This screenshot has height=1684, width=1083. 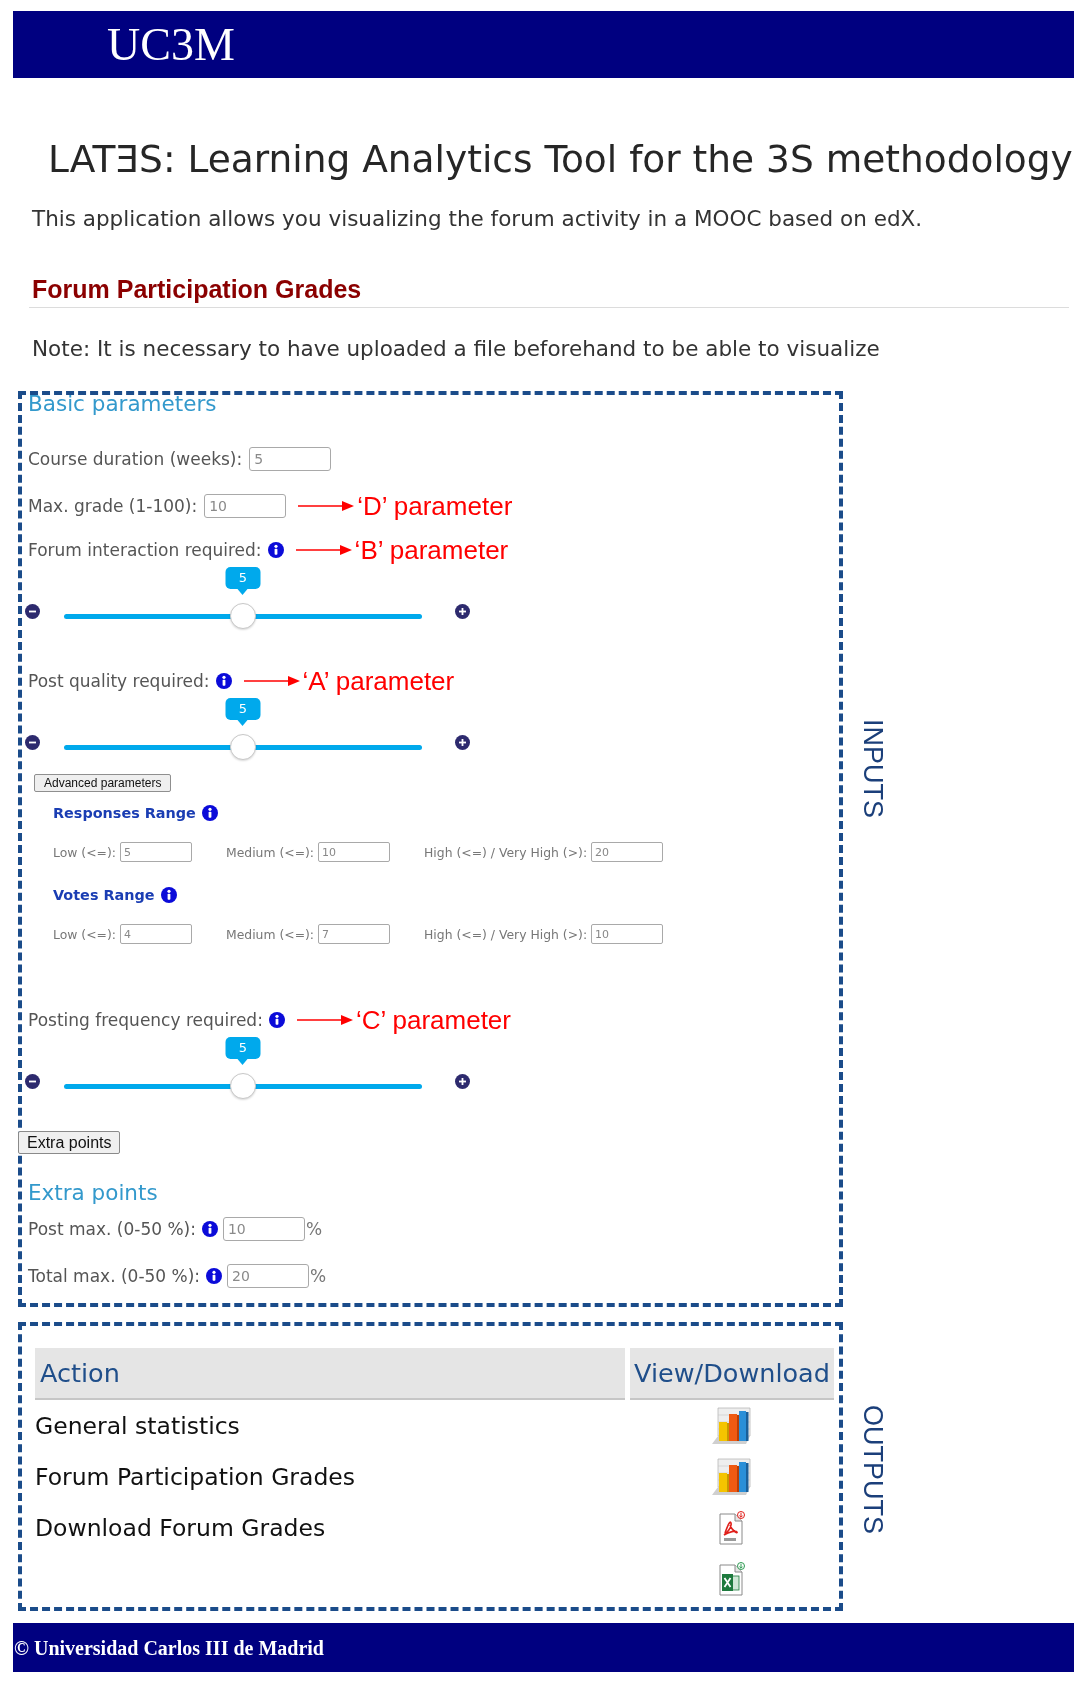 What do you see at coordinates (196, 1477) in the screenshot?
I see `table-cell-text: Forum Participation Grades` at bounding box center [196, 1477].